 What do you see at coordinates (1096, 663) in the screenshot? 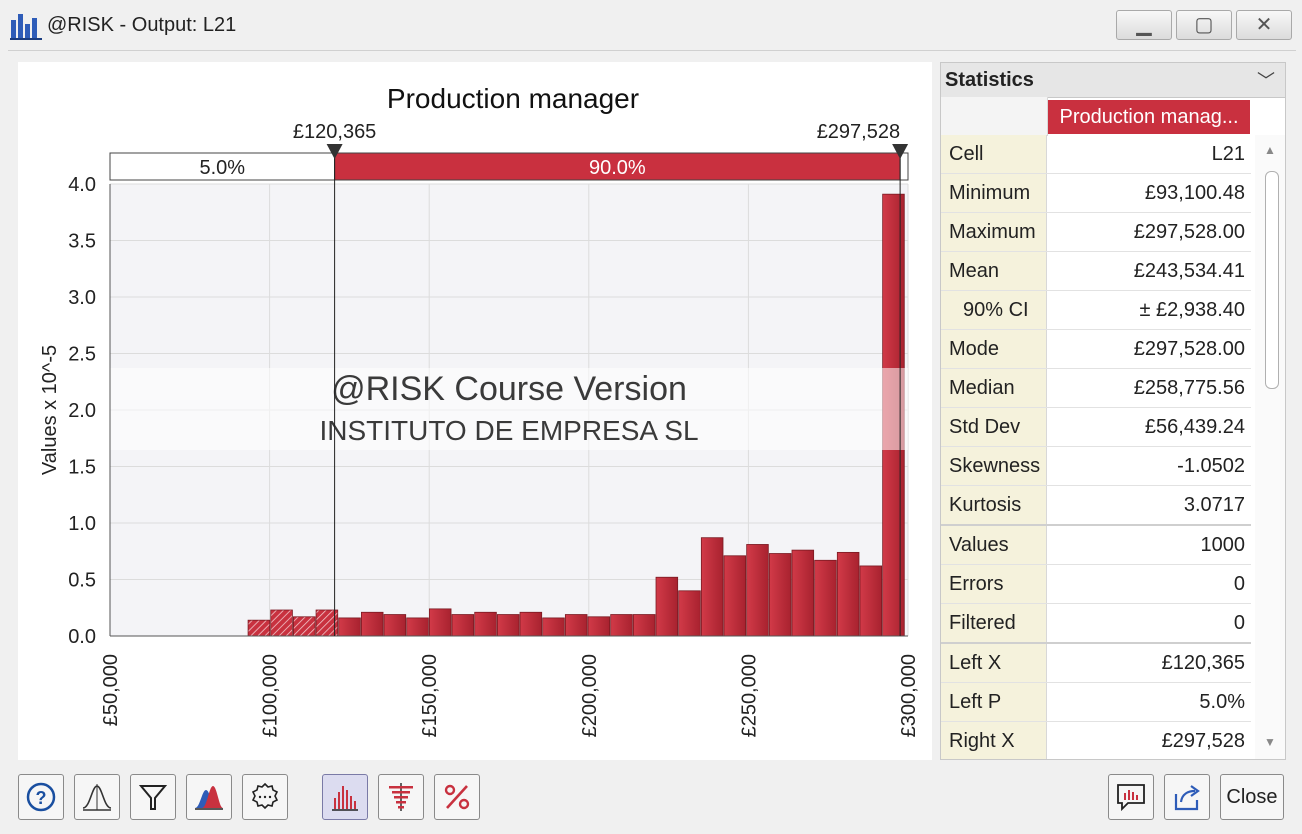
I see `stats-row: Left X £120,365` at bounding box center [1096, 663].